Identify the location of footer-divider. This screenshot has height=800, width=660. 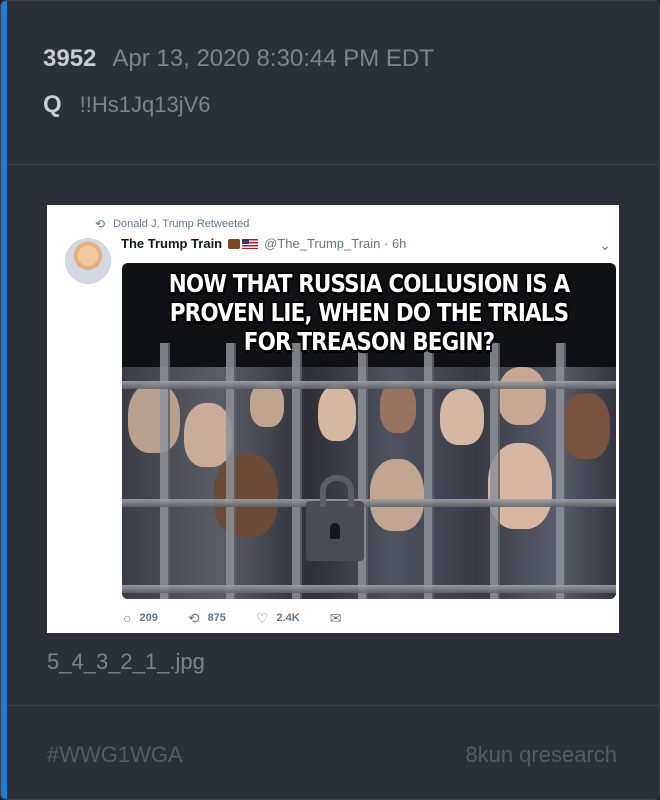
(333, 705).